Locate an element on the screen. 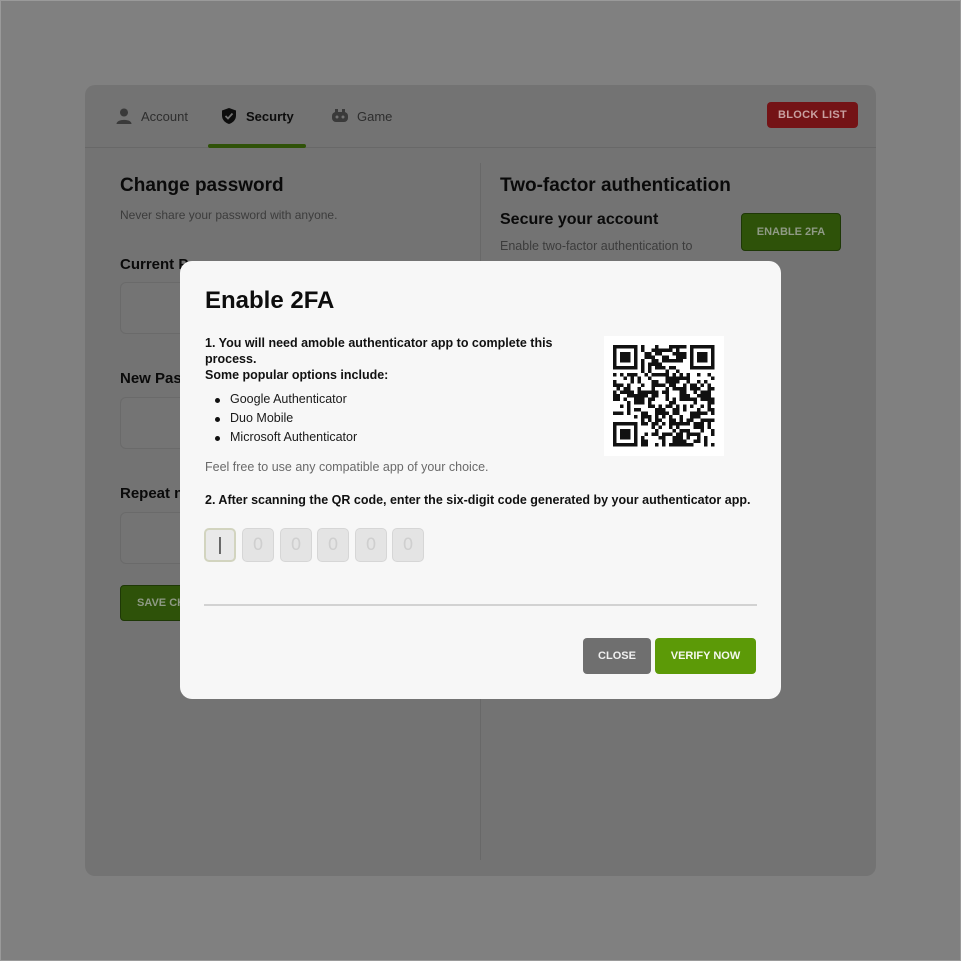 The height and width of the screenshot is (961, 961). list-item: Google Authenticator is located at coordinates (281, 399).